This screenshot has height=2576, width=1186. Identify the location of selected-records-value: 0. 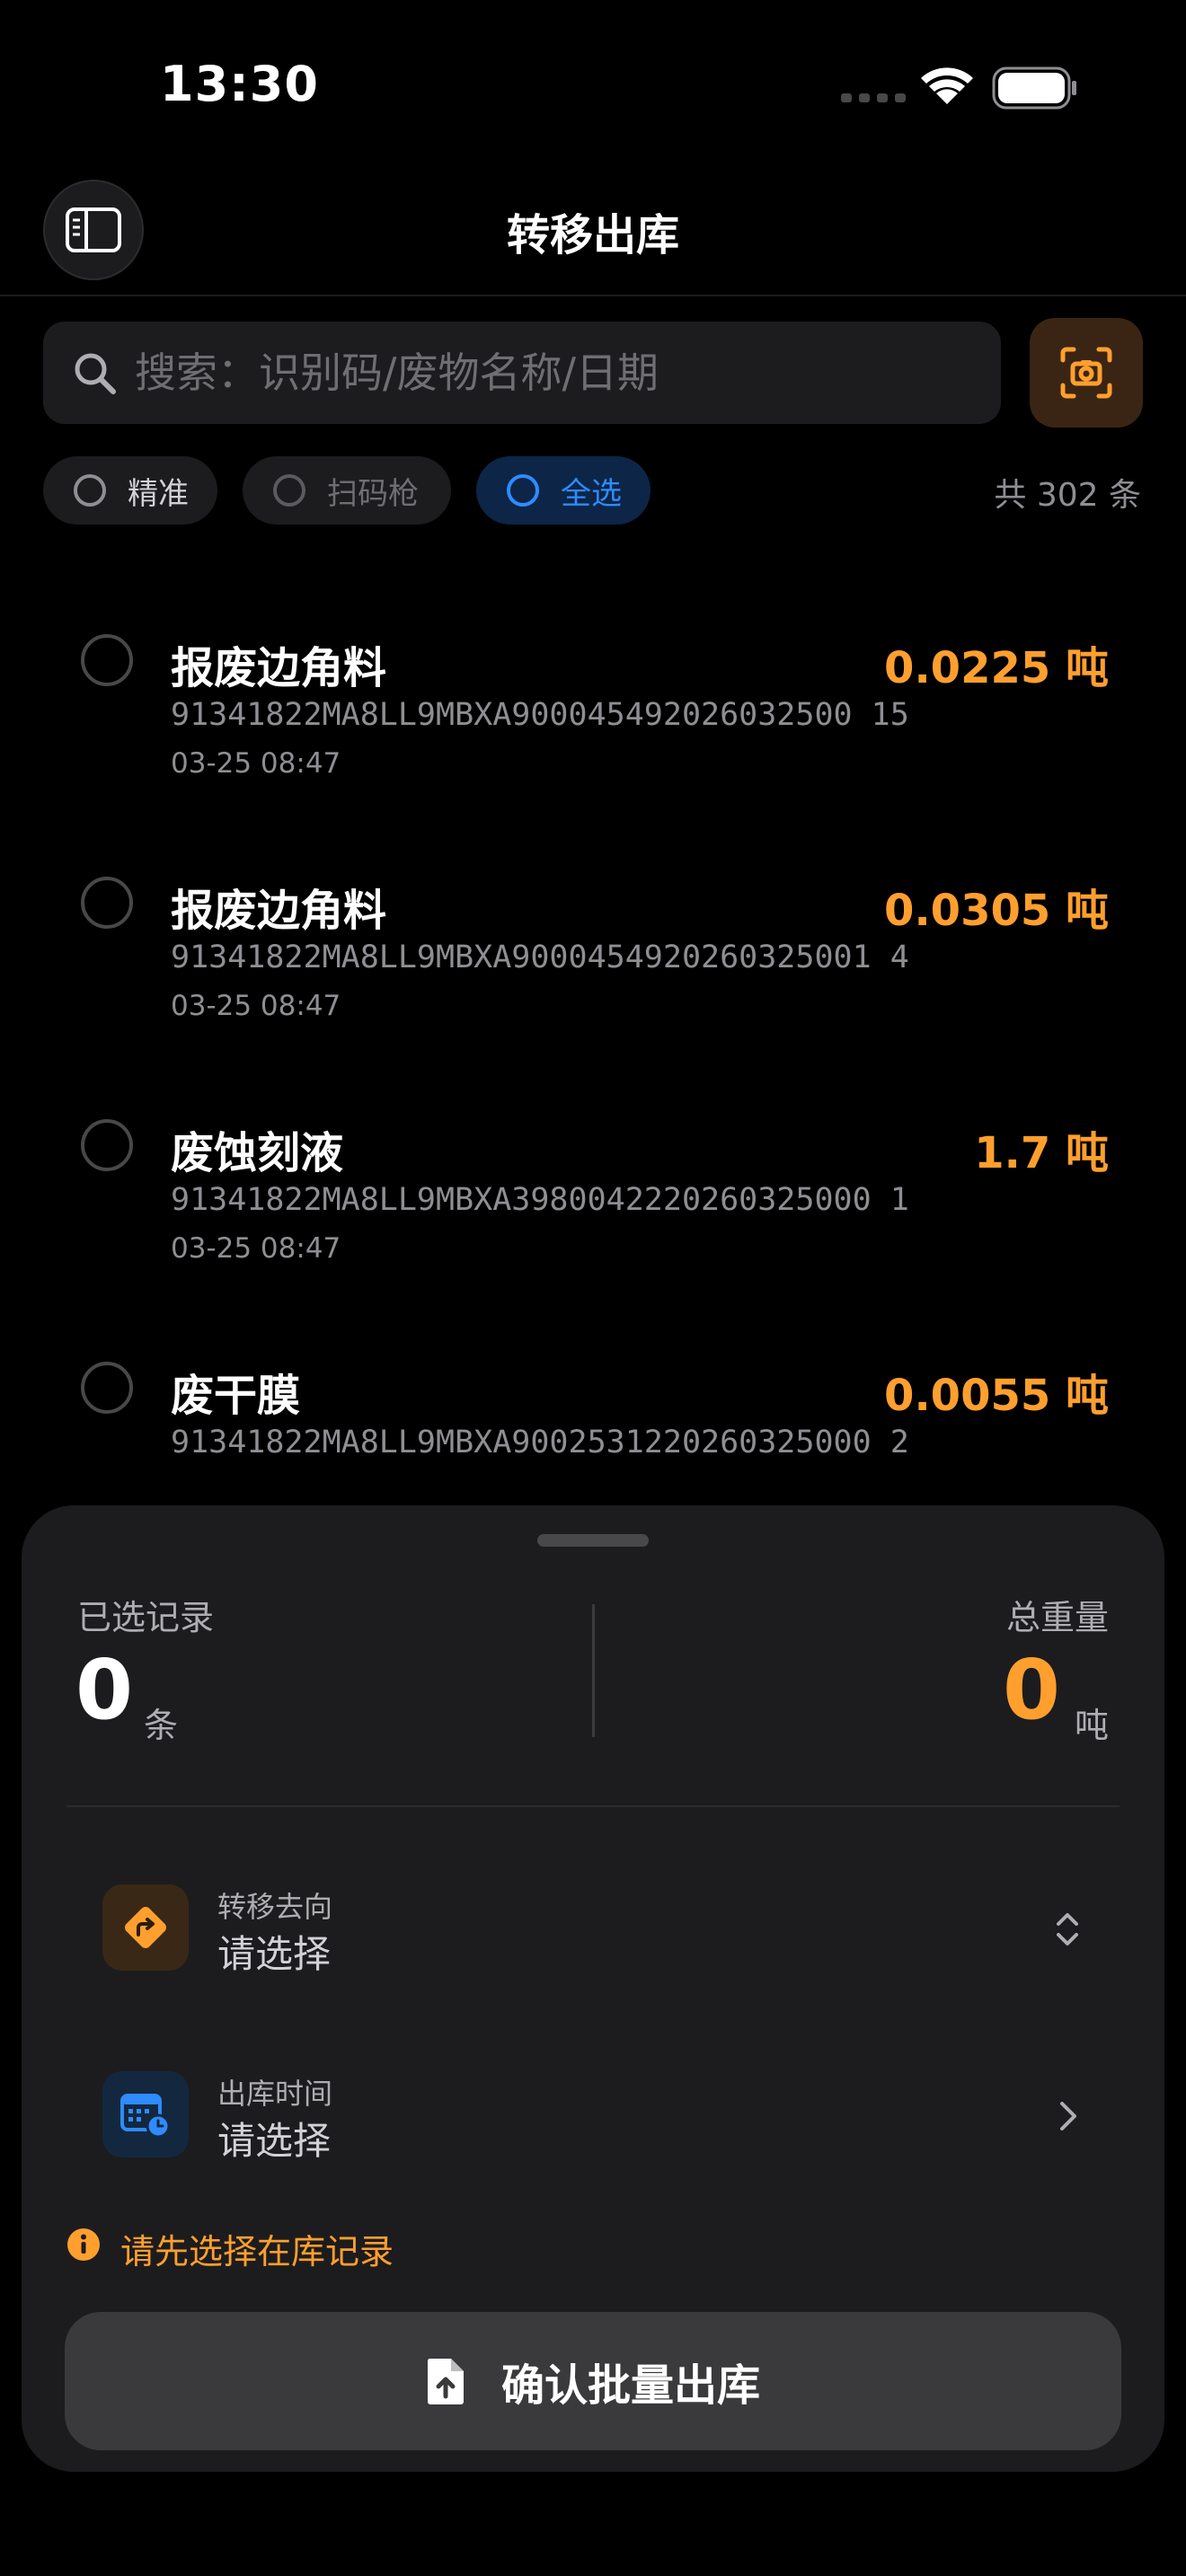
(104, 1690).